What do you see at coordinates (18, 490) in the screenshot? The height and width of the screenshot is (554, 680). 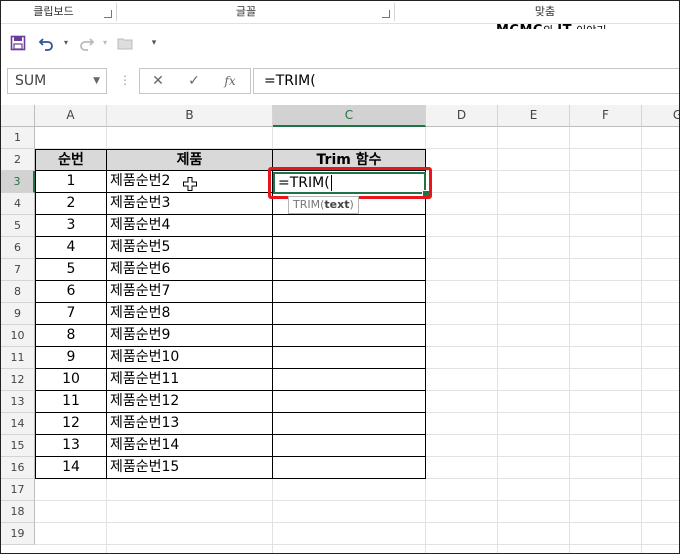 I see `row-header-17: 17` at bounding box center [18, 490].